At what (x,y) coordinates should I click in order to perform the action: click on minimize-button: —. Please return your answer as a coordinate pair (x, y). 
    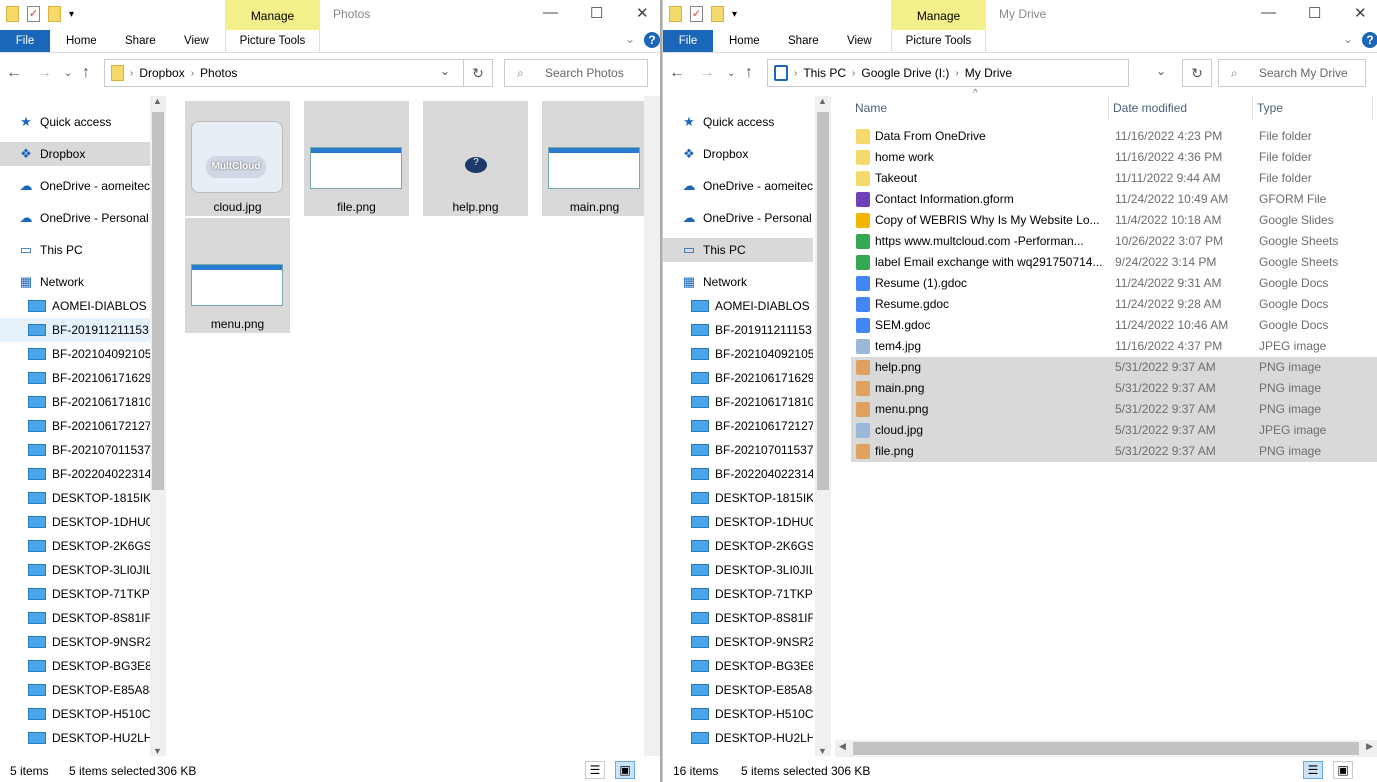
    Looking at the image, I should click on (550, 12).